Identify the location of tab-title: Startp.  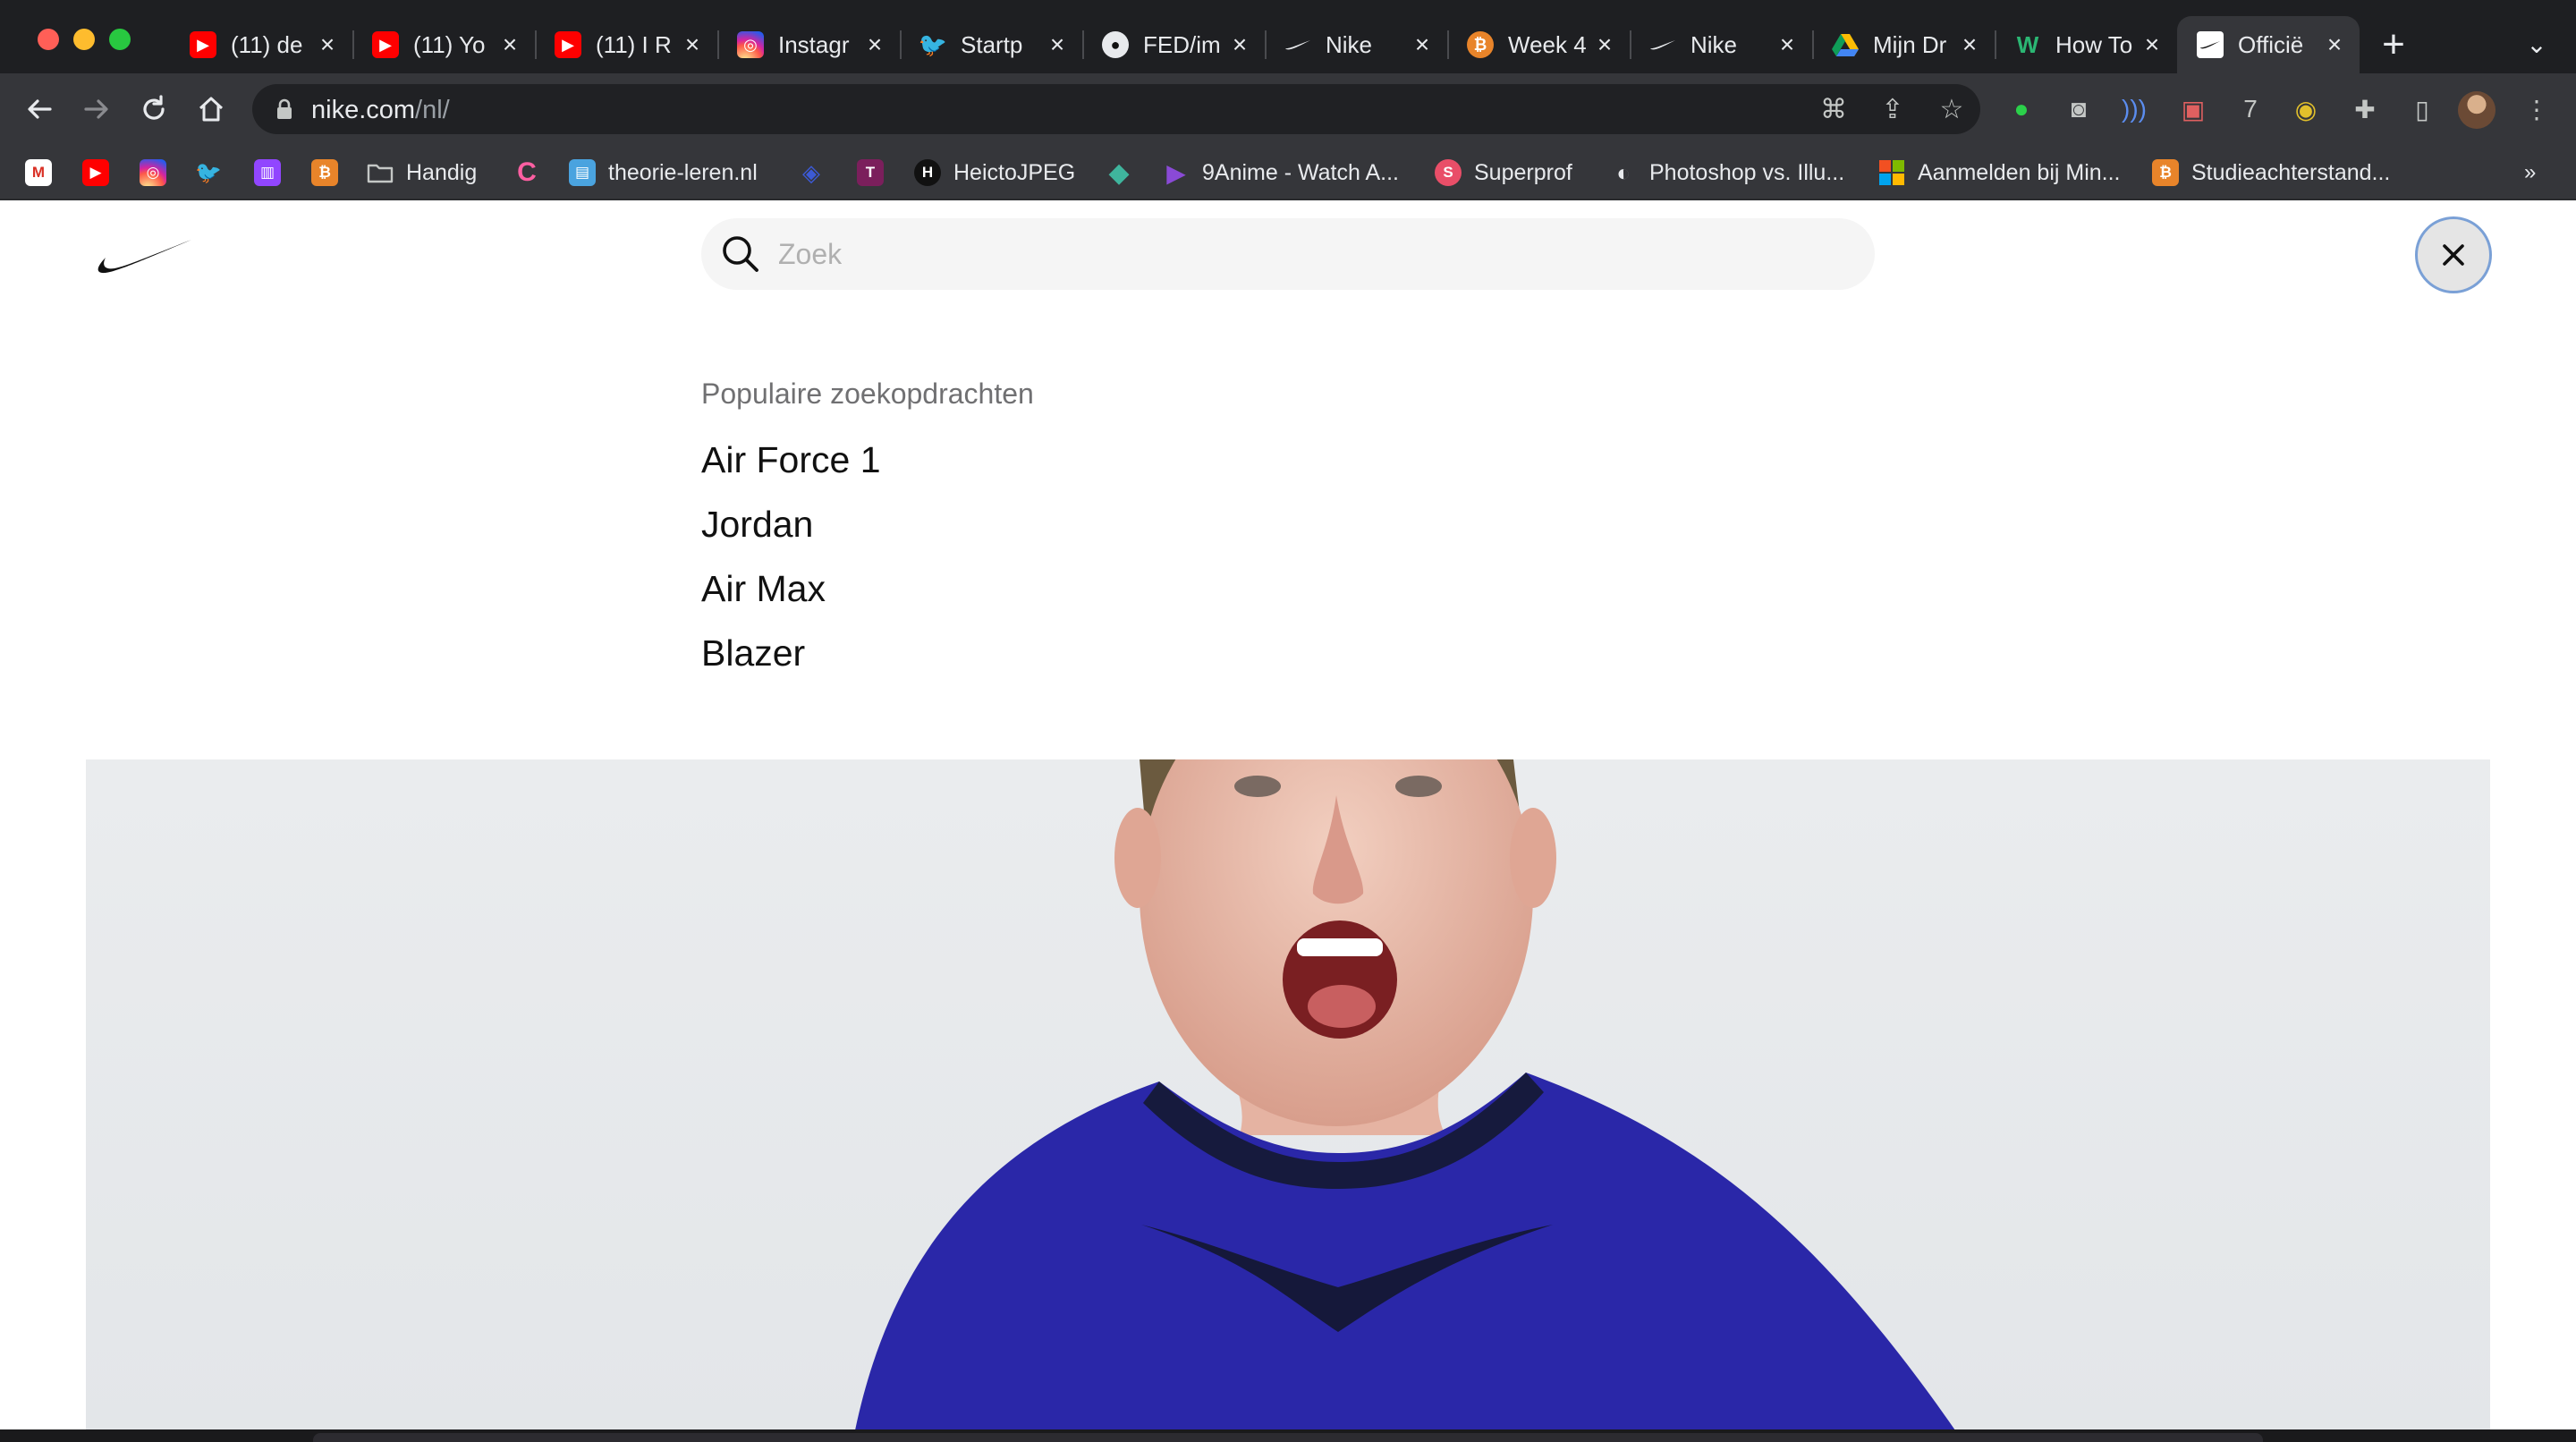
(992, 44).